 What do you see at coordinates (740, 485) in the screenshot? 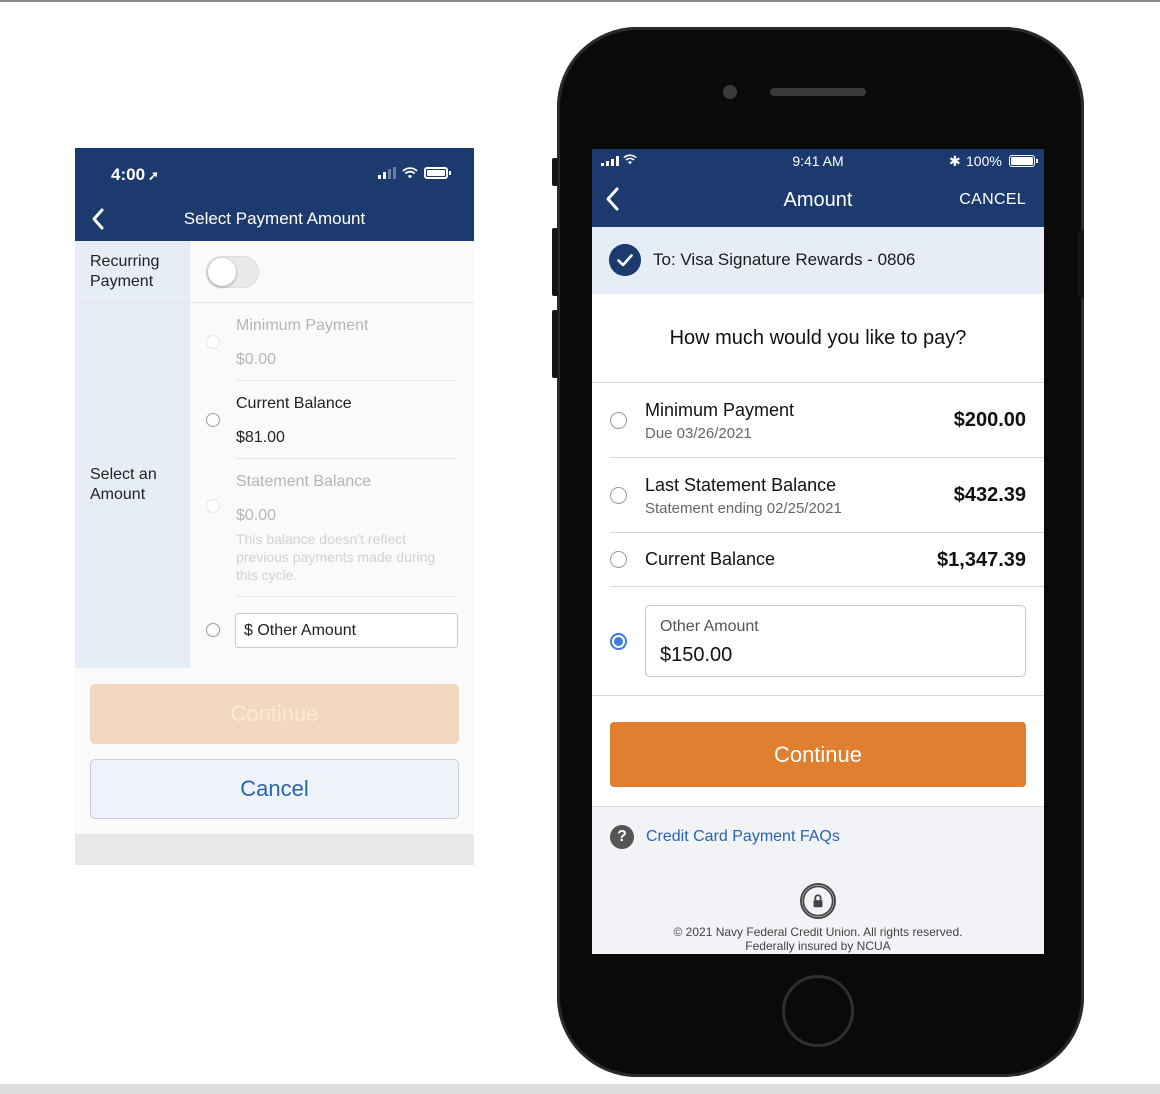
I see `option-title-last-statement: Last Statement Balance` at bounding box center [740, 485].